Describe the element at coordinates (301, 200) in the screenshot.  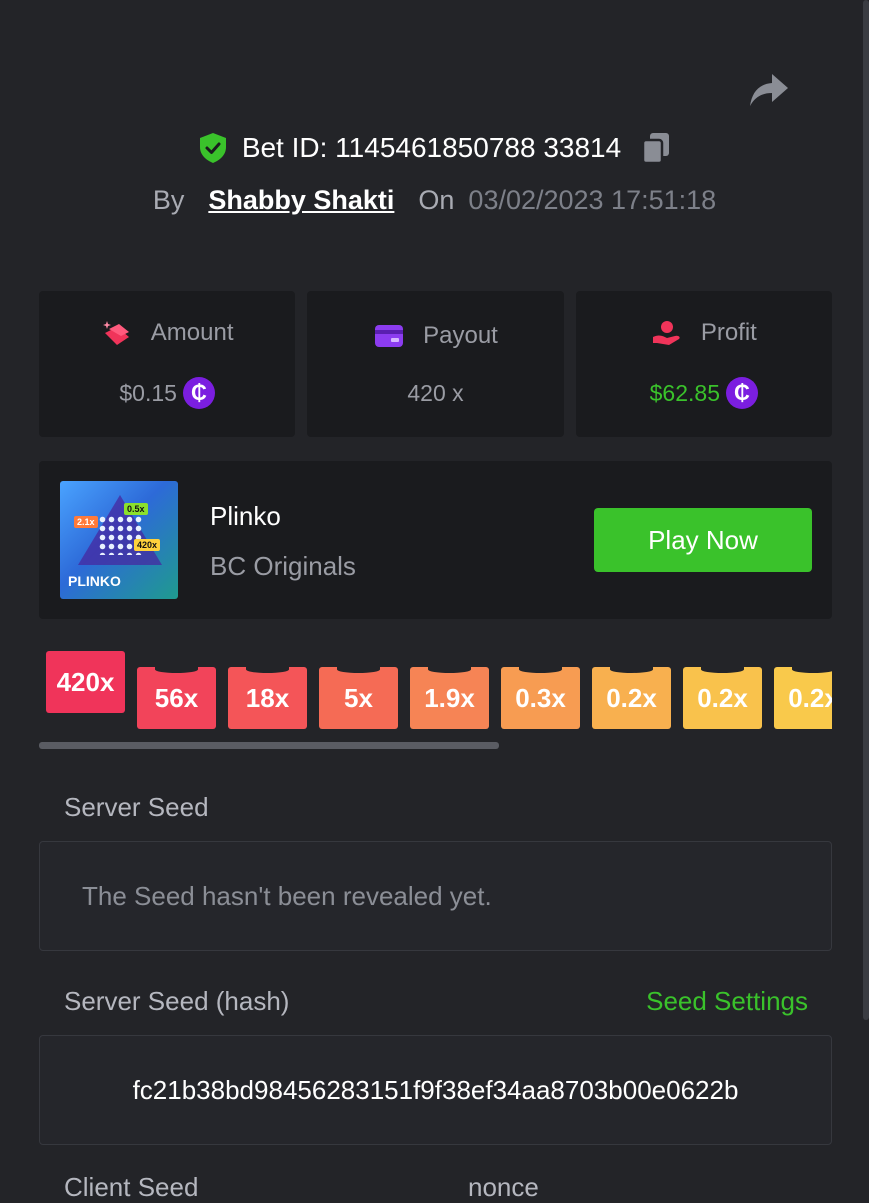
I see `username-link: Shabby Shakti` at that location.